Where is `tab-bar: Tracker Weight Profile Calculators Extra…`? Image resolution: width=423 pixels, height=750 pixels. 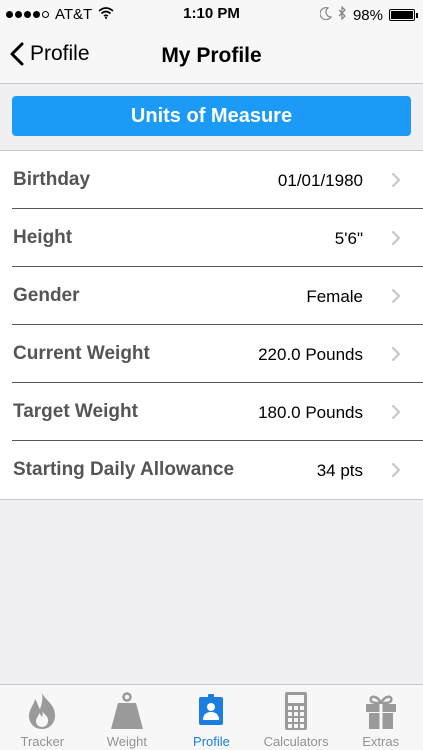
tab-bar: Tracker Weight Profile Calculators Extra… is located at coordinates (211, 717).